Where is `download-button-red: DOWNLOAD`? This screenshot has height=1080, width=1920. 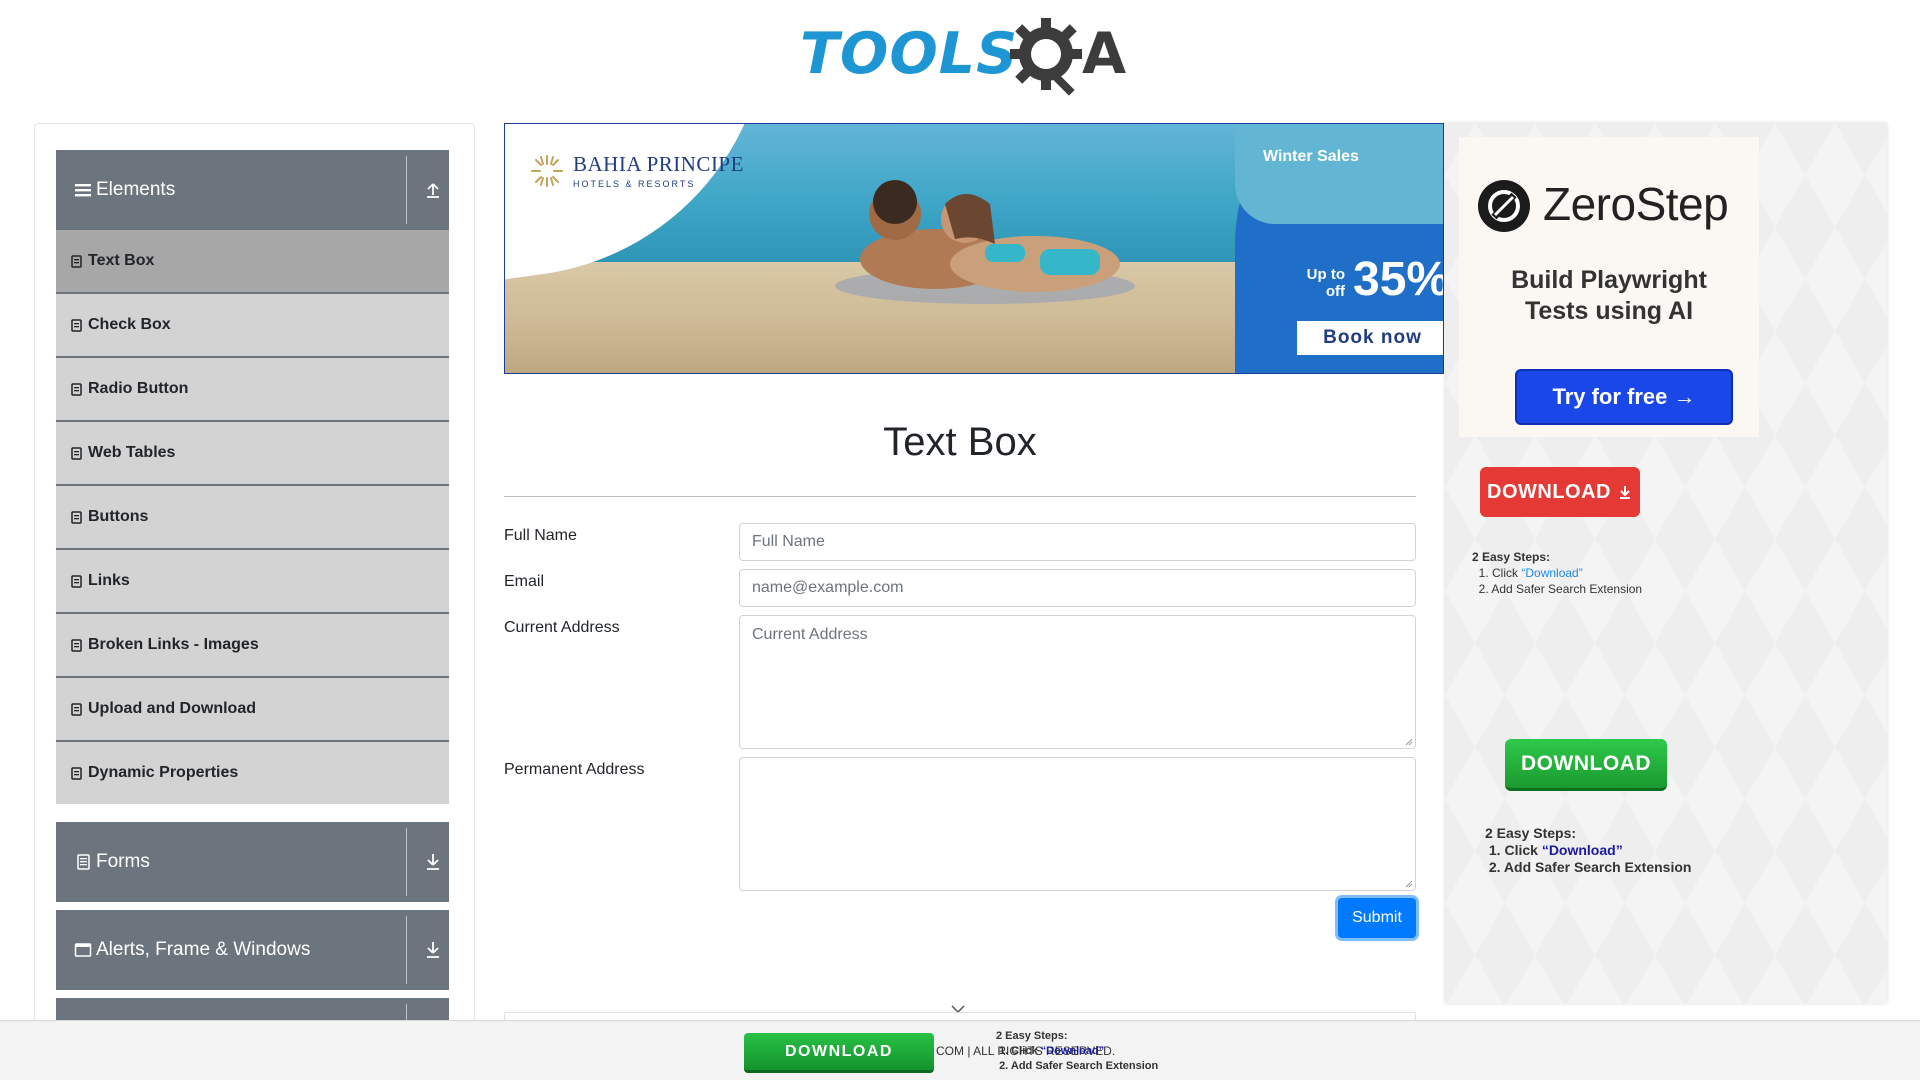
download-button-red: DOWNLOAD is located at coordinates (1560, 492).